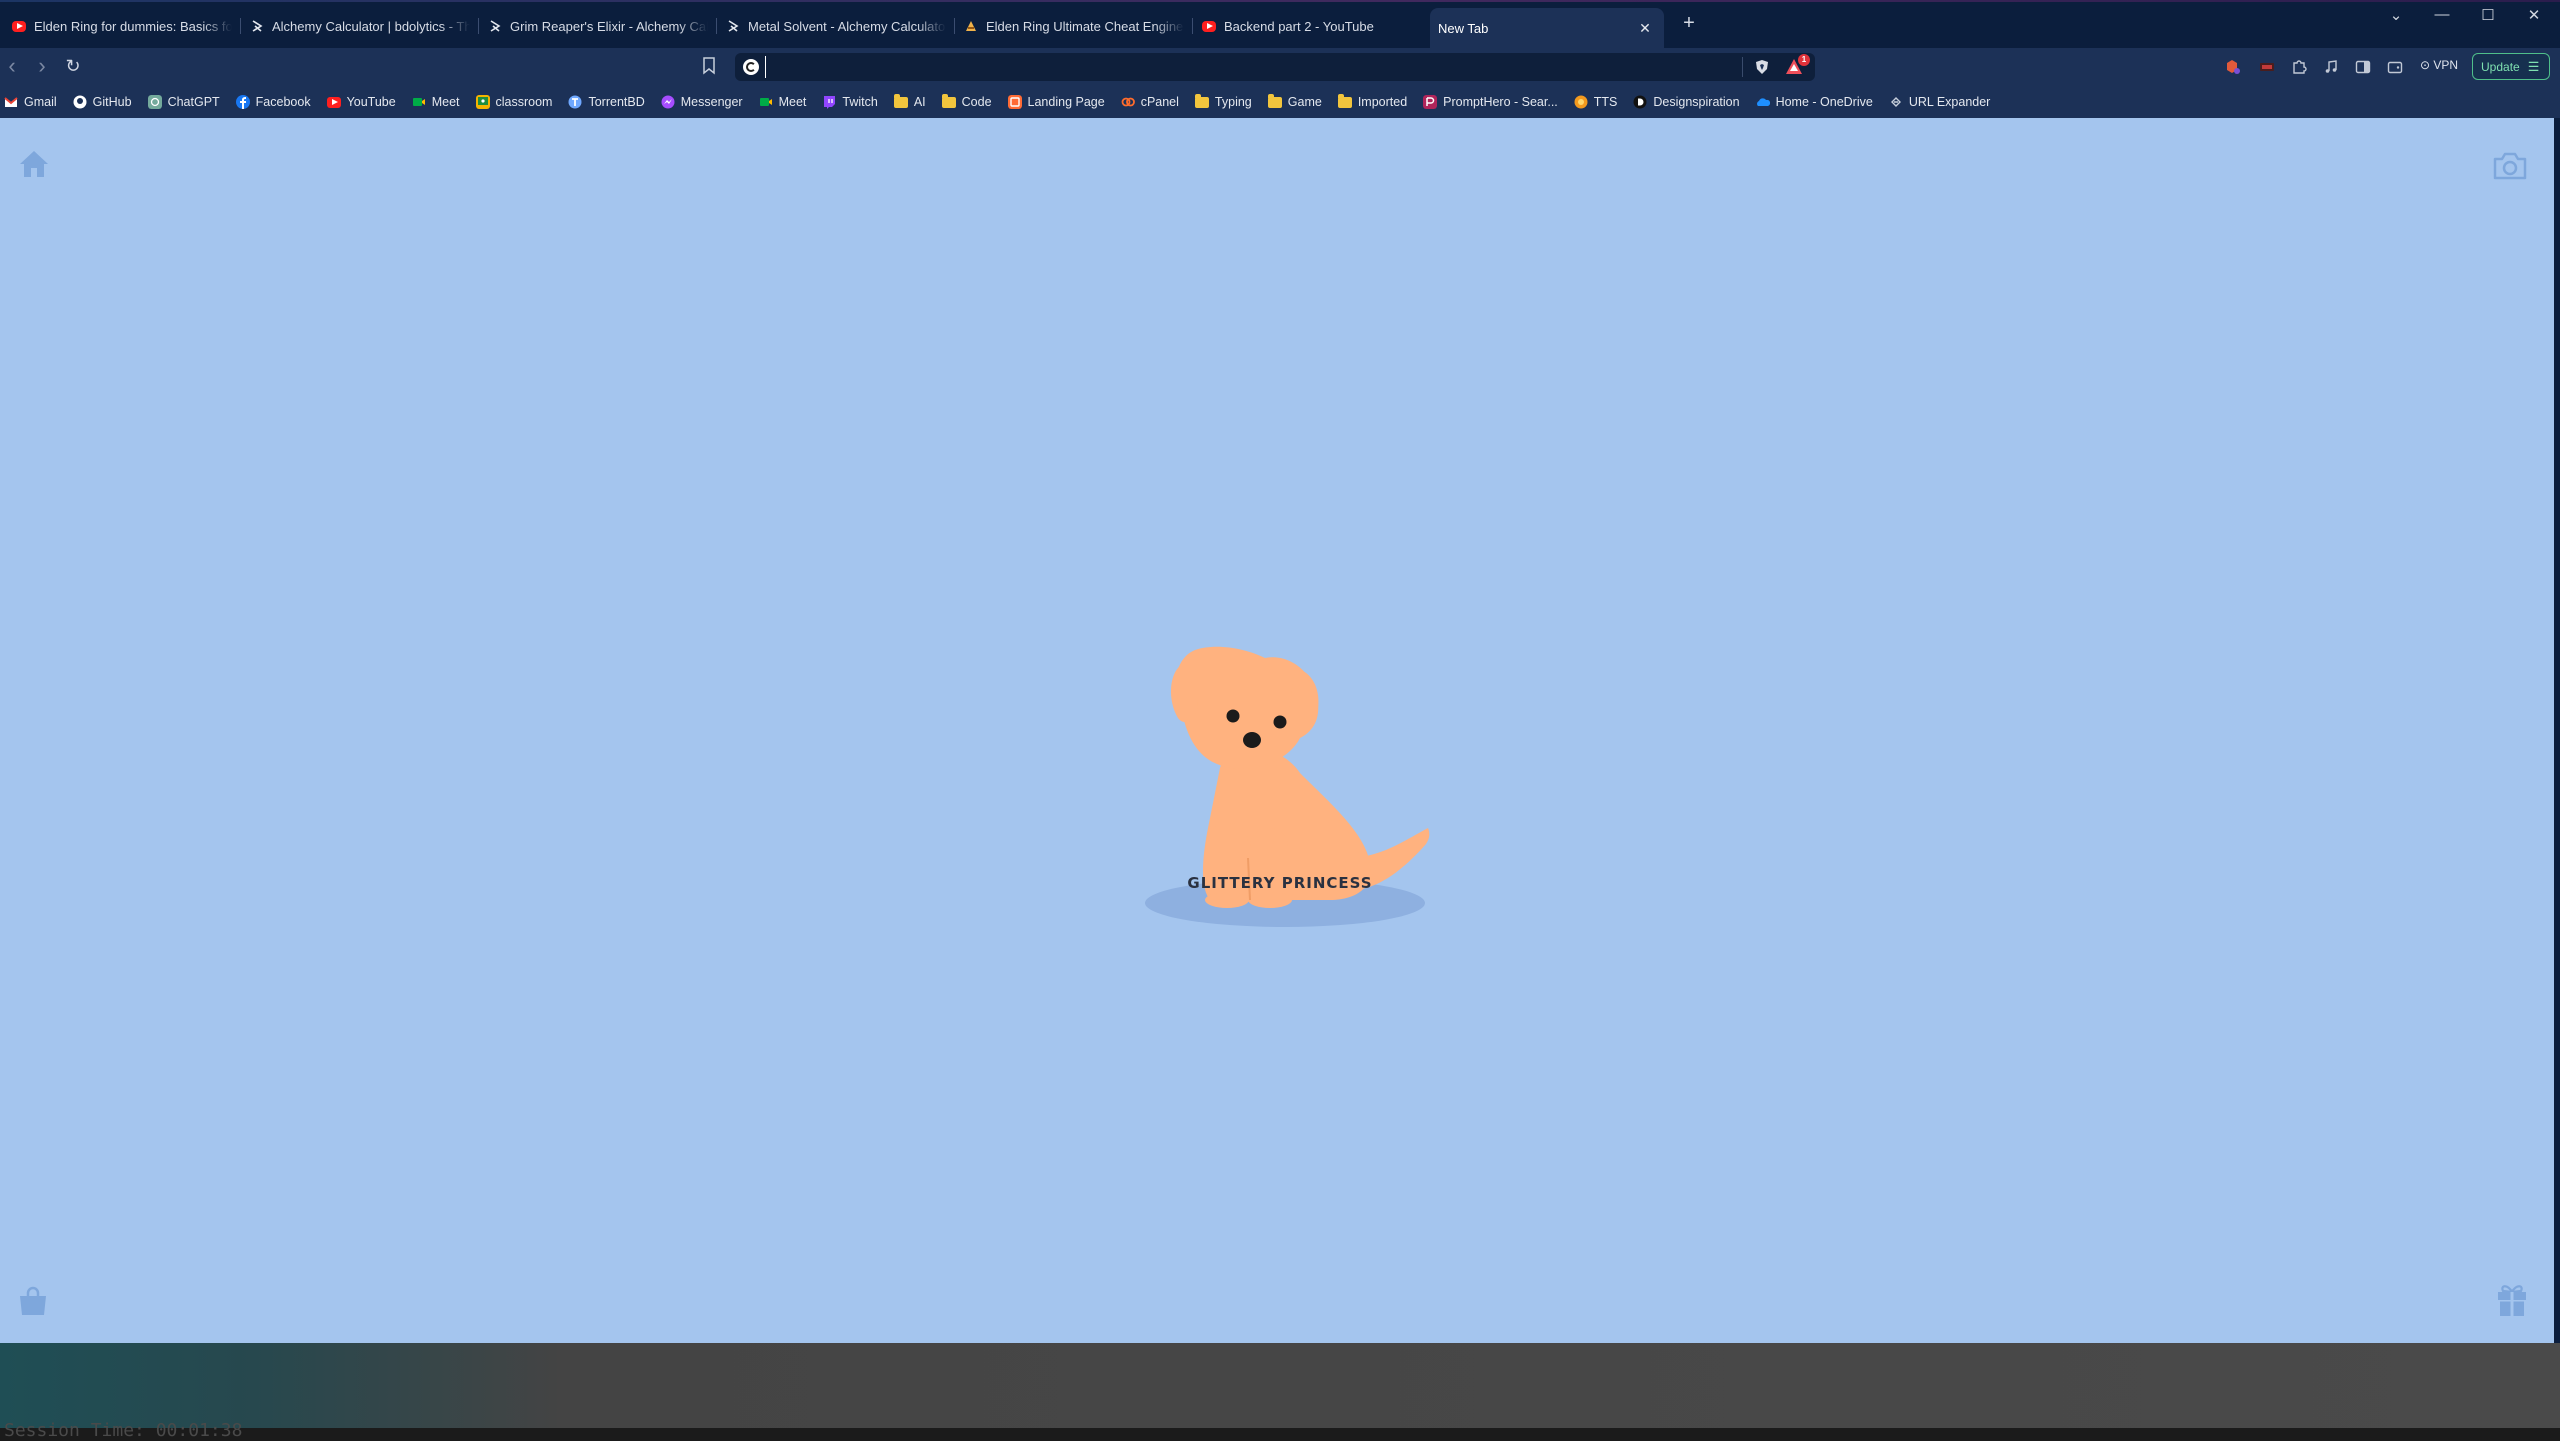 Image resolution: width=2560 pixels, height=1441 pixels. What do you see at coordinates (2439, 65) in the screenshot?
I see `vpn-button: ⊙ VPN` at bounding box center [2439, 65].